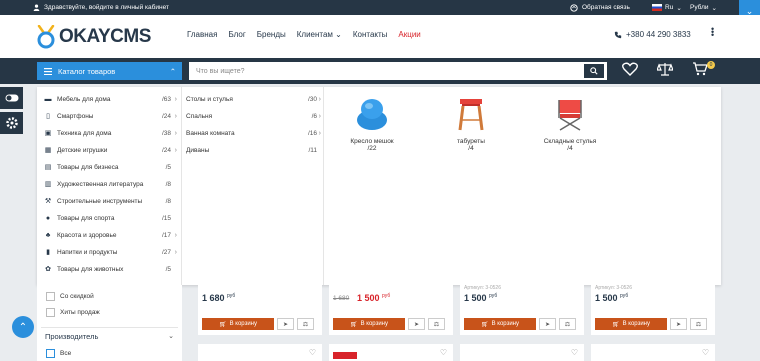  Describe the element at coordinates (110, 133) in the screenshot. I see `category-item: ▣ Техника для дома/38 ›` at that location.